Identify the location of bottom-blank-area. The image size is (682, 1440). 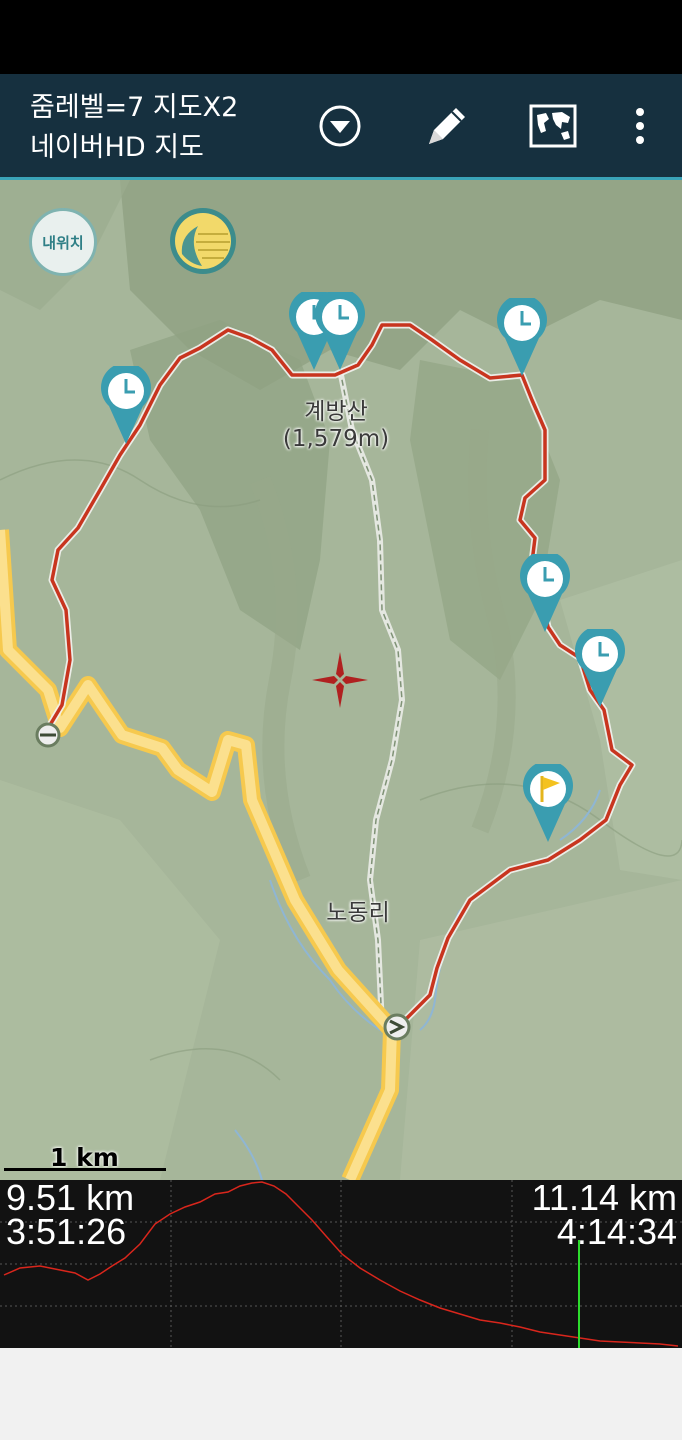
(341, 1394).